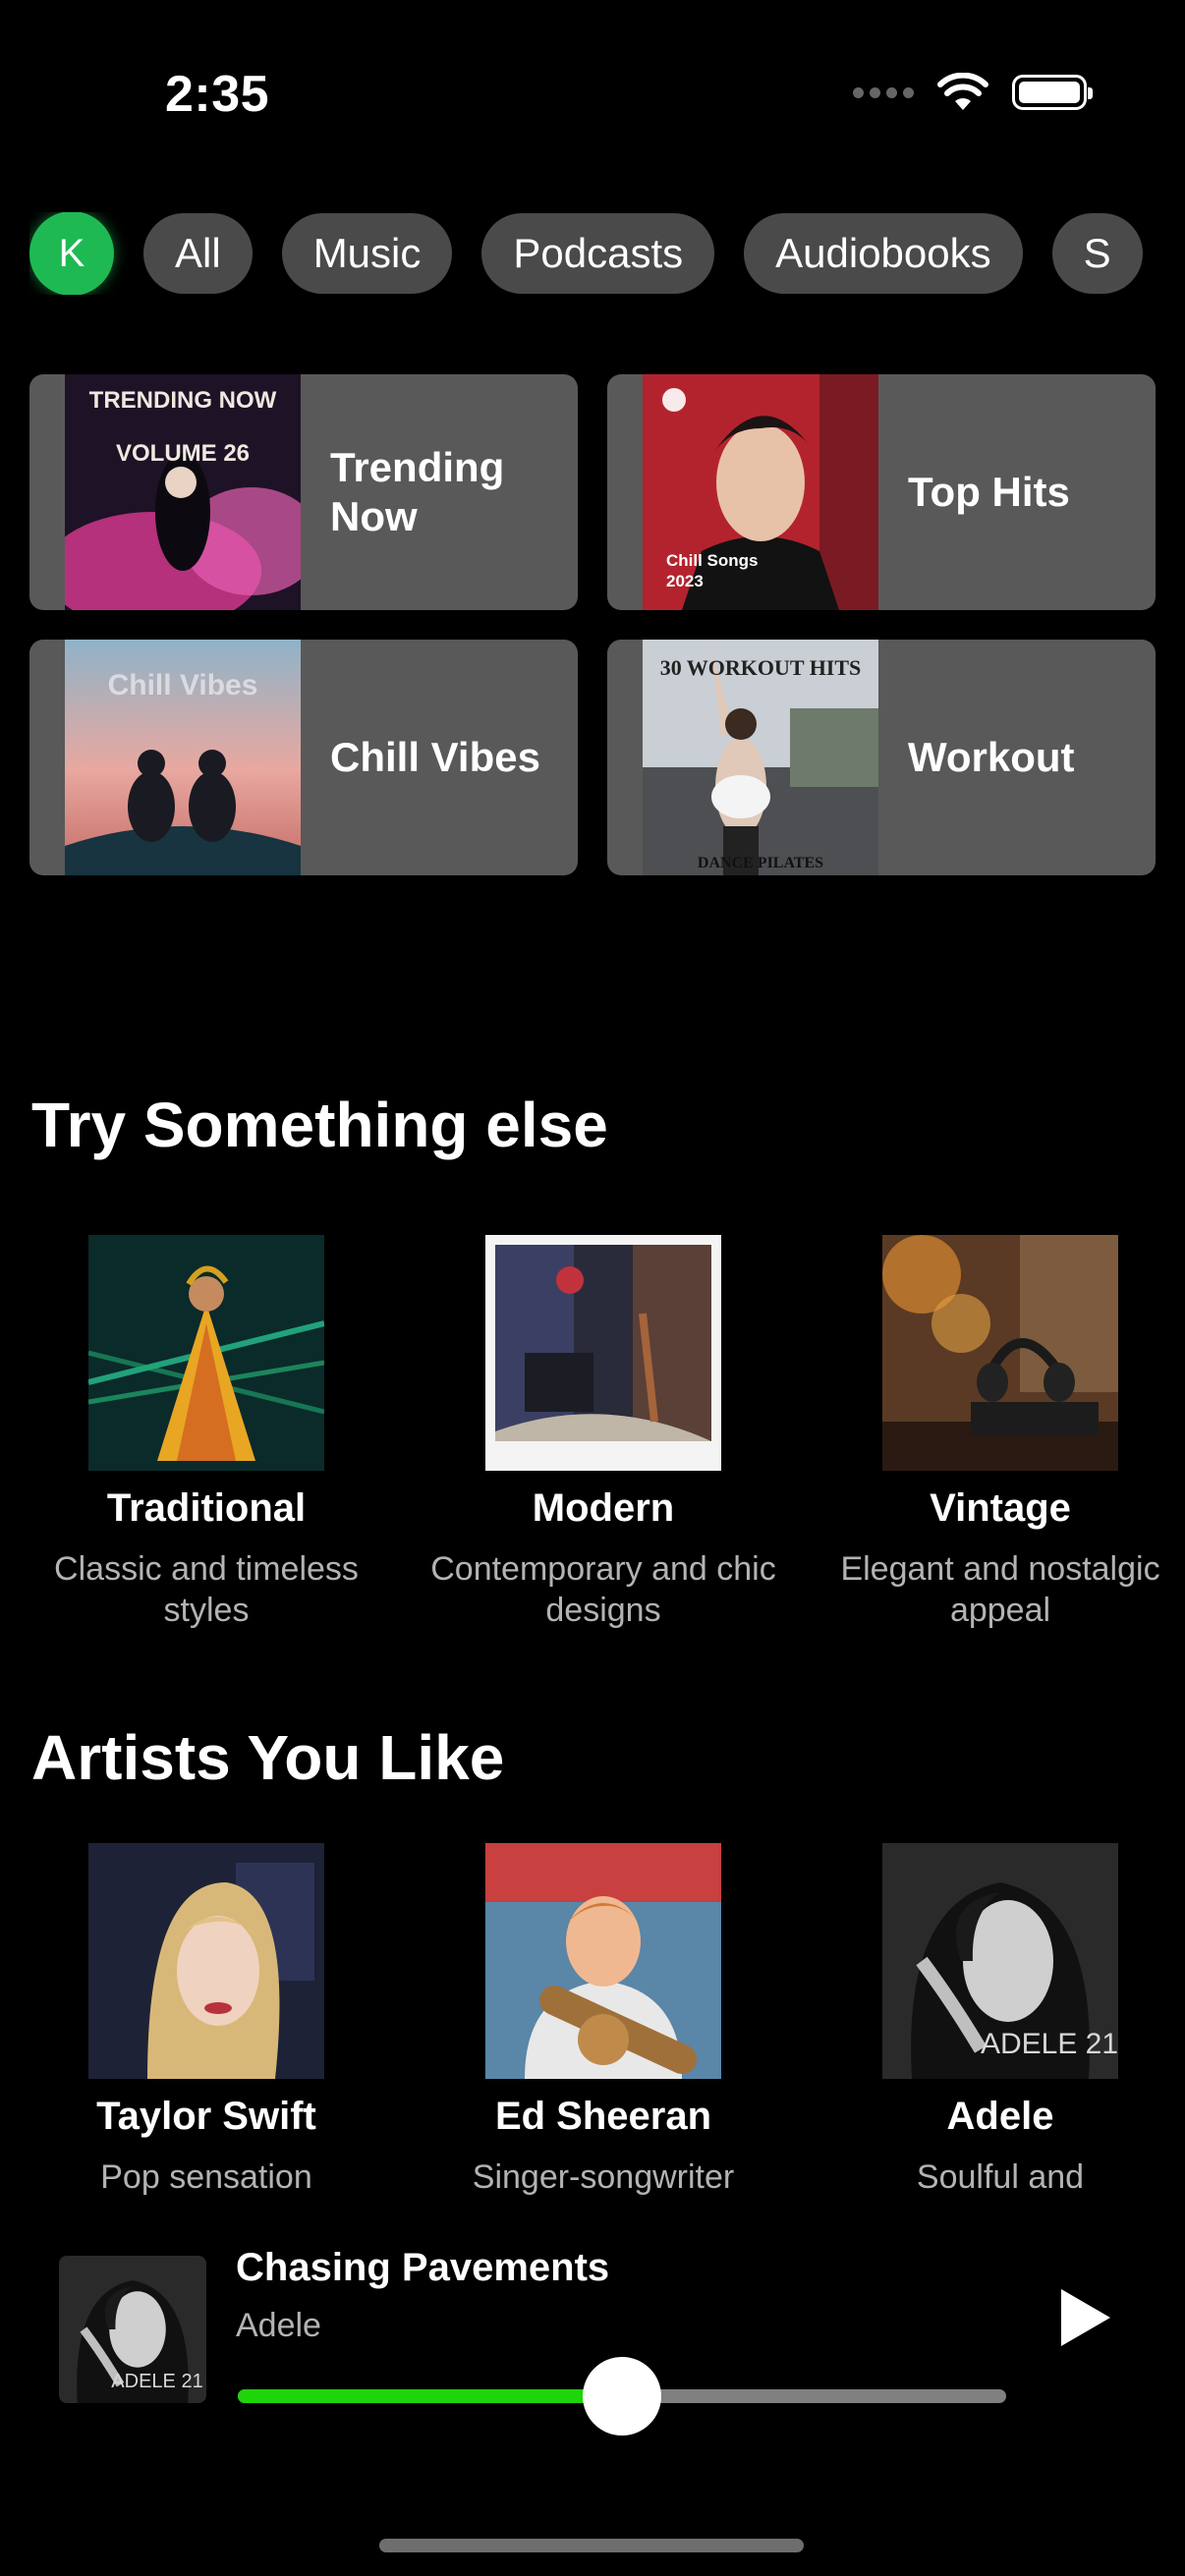 The image size is (1185, 2576). What do you see at coordinates (963, 91) in the screenshot?
I see `wifi-icon` at bounding box center [963, 91].